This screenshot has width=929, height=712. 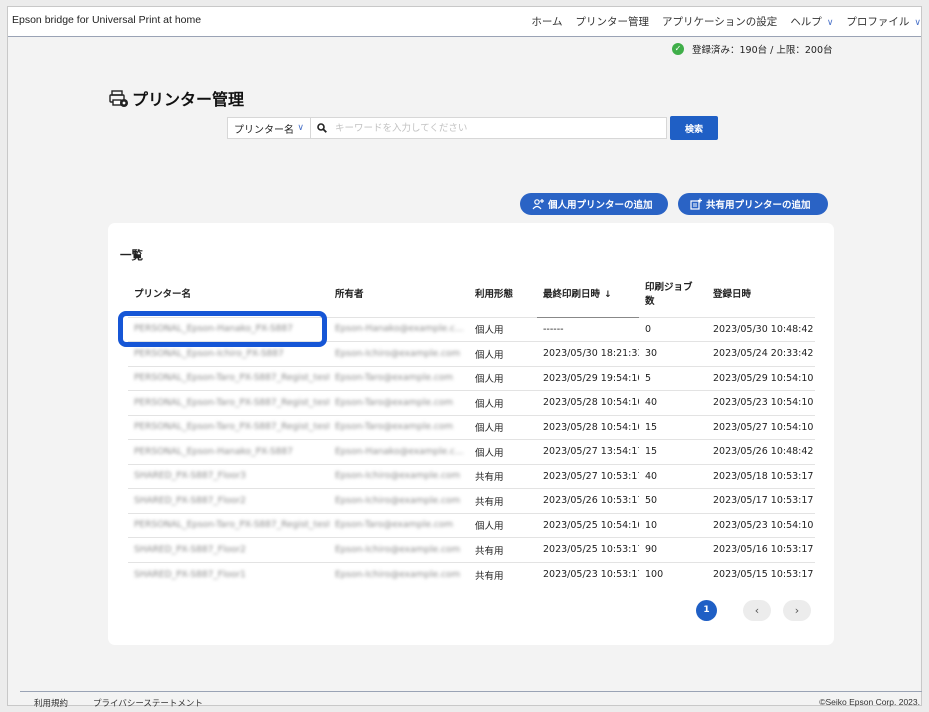 What do you see at coordinates (588, 329) in the screenshot?
I see `cell-last-print: ------` at bounding box center [588, 329].